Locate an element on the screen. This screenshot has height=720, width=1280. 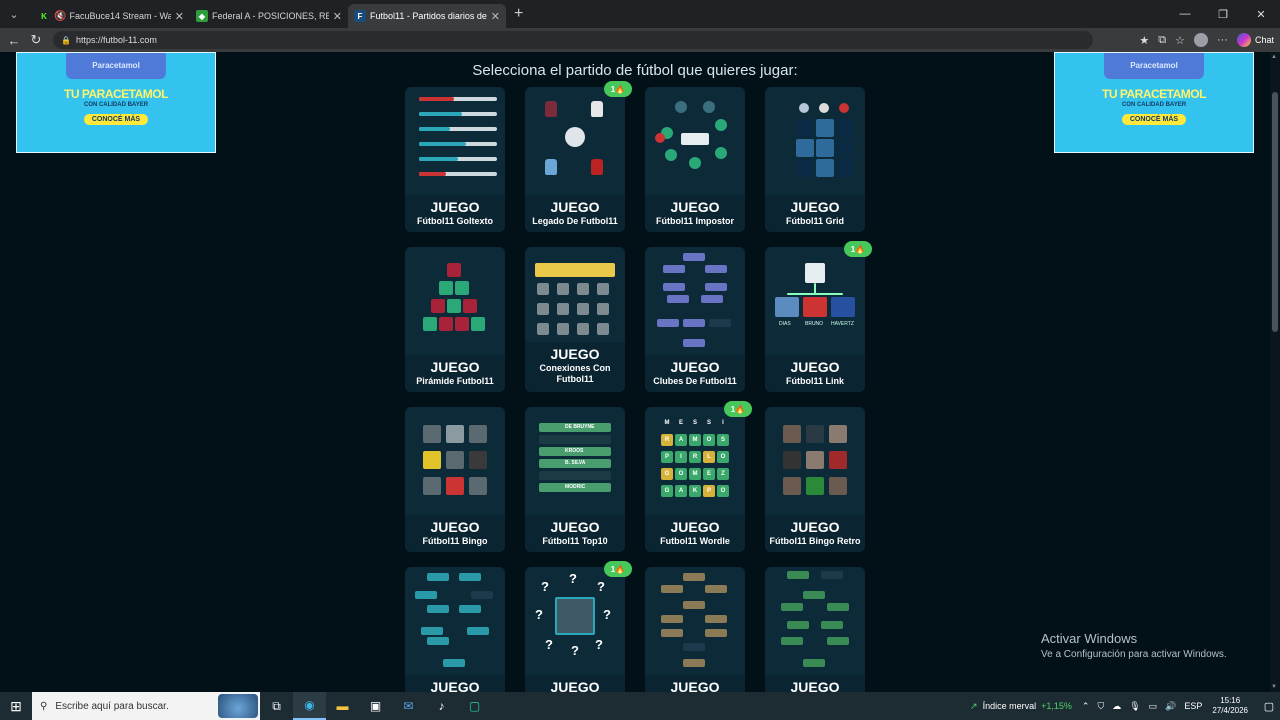
game-card-clubes: JUEGO Clubes De Futbol11 is located at coordinates (695, 319).